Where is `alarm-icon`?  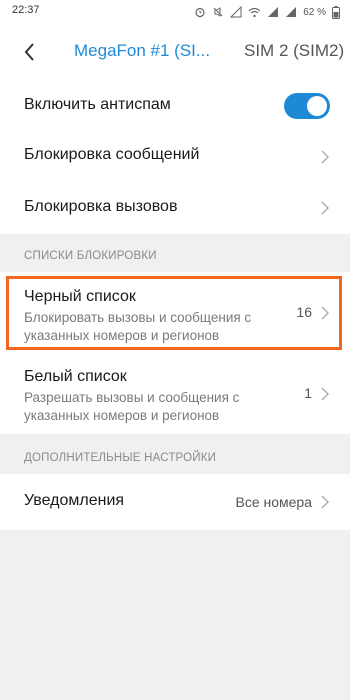 alarm-icon is located at coordinates (200, 12).